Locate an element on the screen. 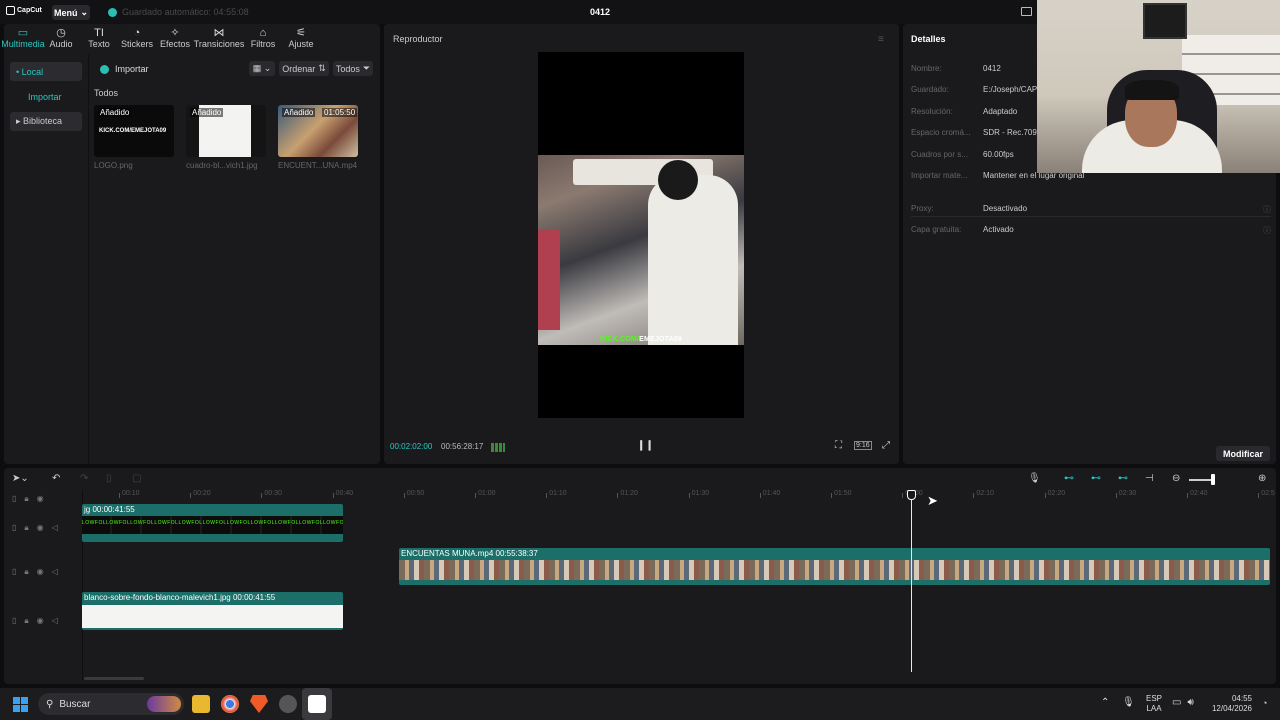  modify-button: Modificar is located at coordinates (1243, 453).